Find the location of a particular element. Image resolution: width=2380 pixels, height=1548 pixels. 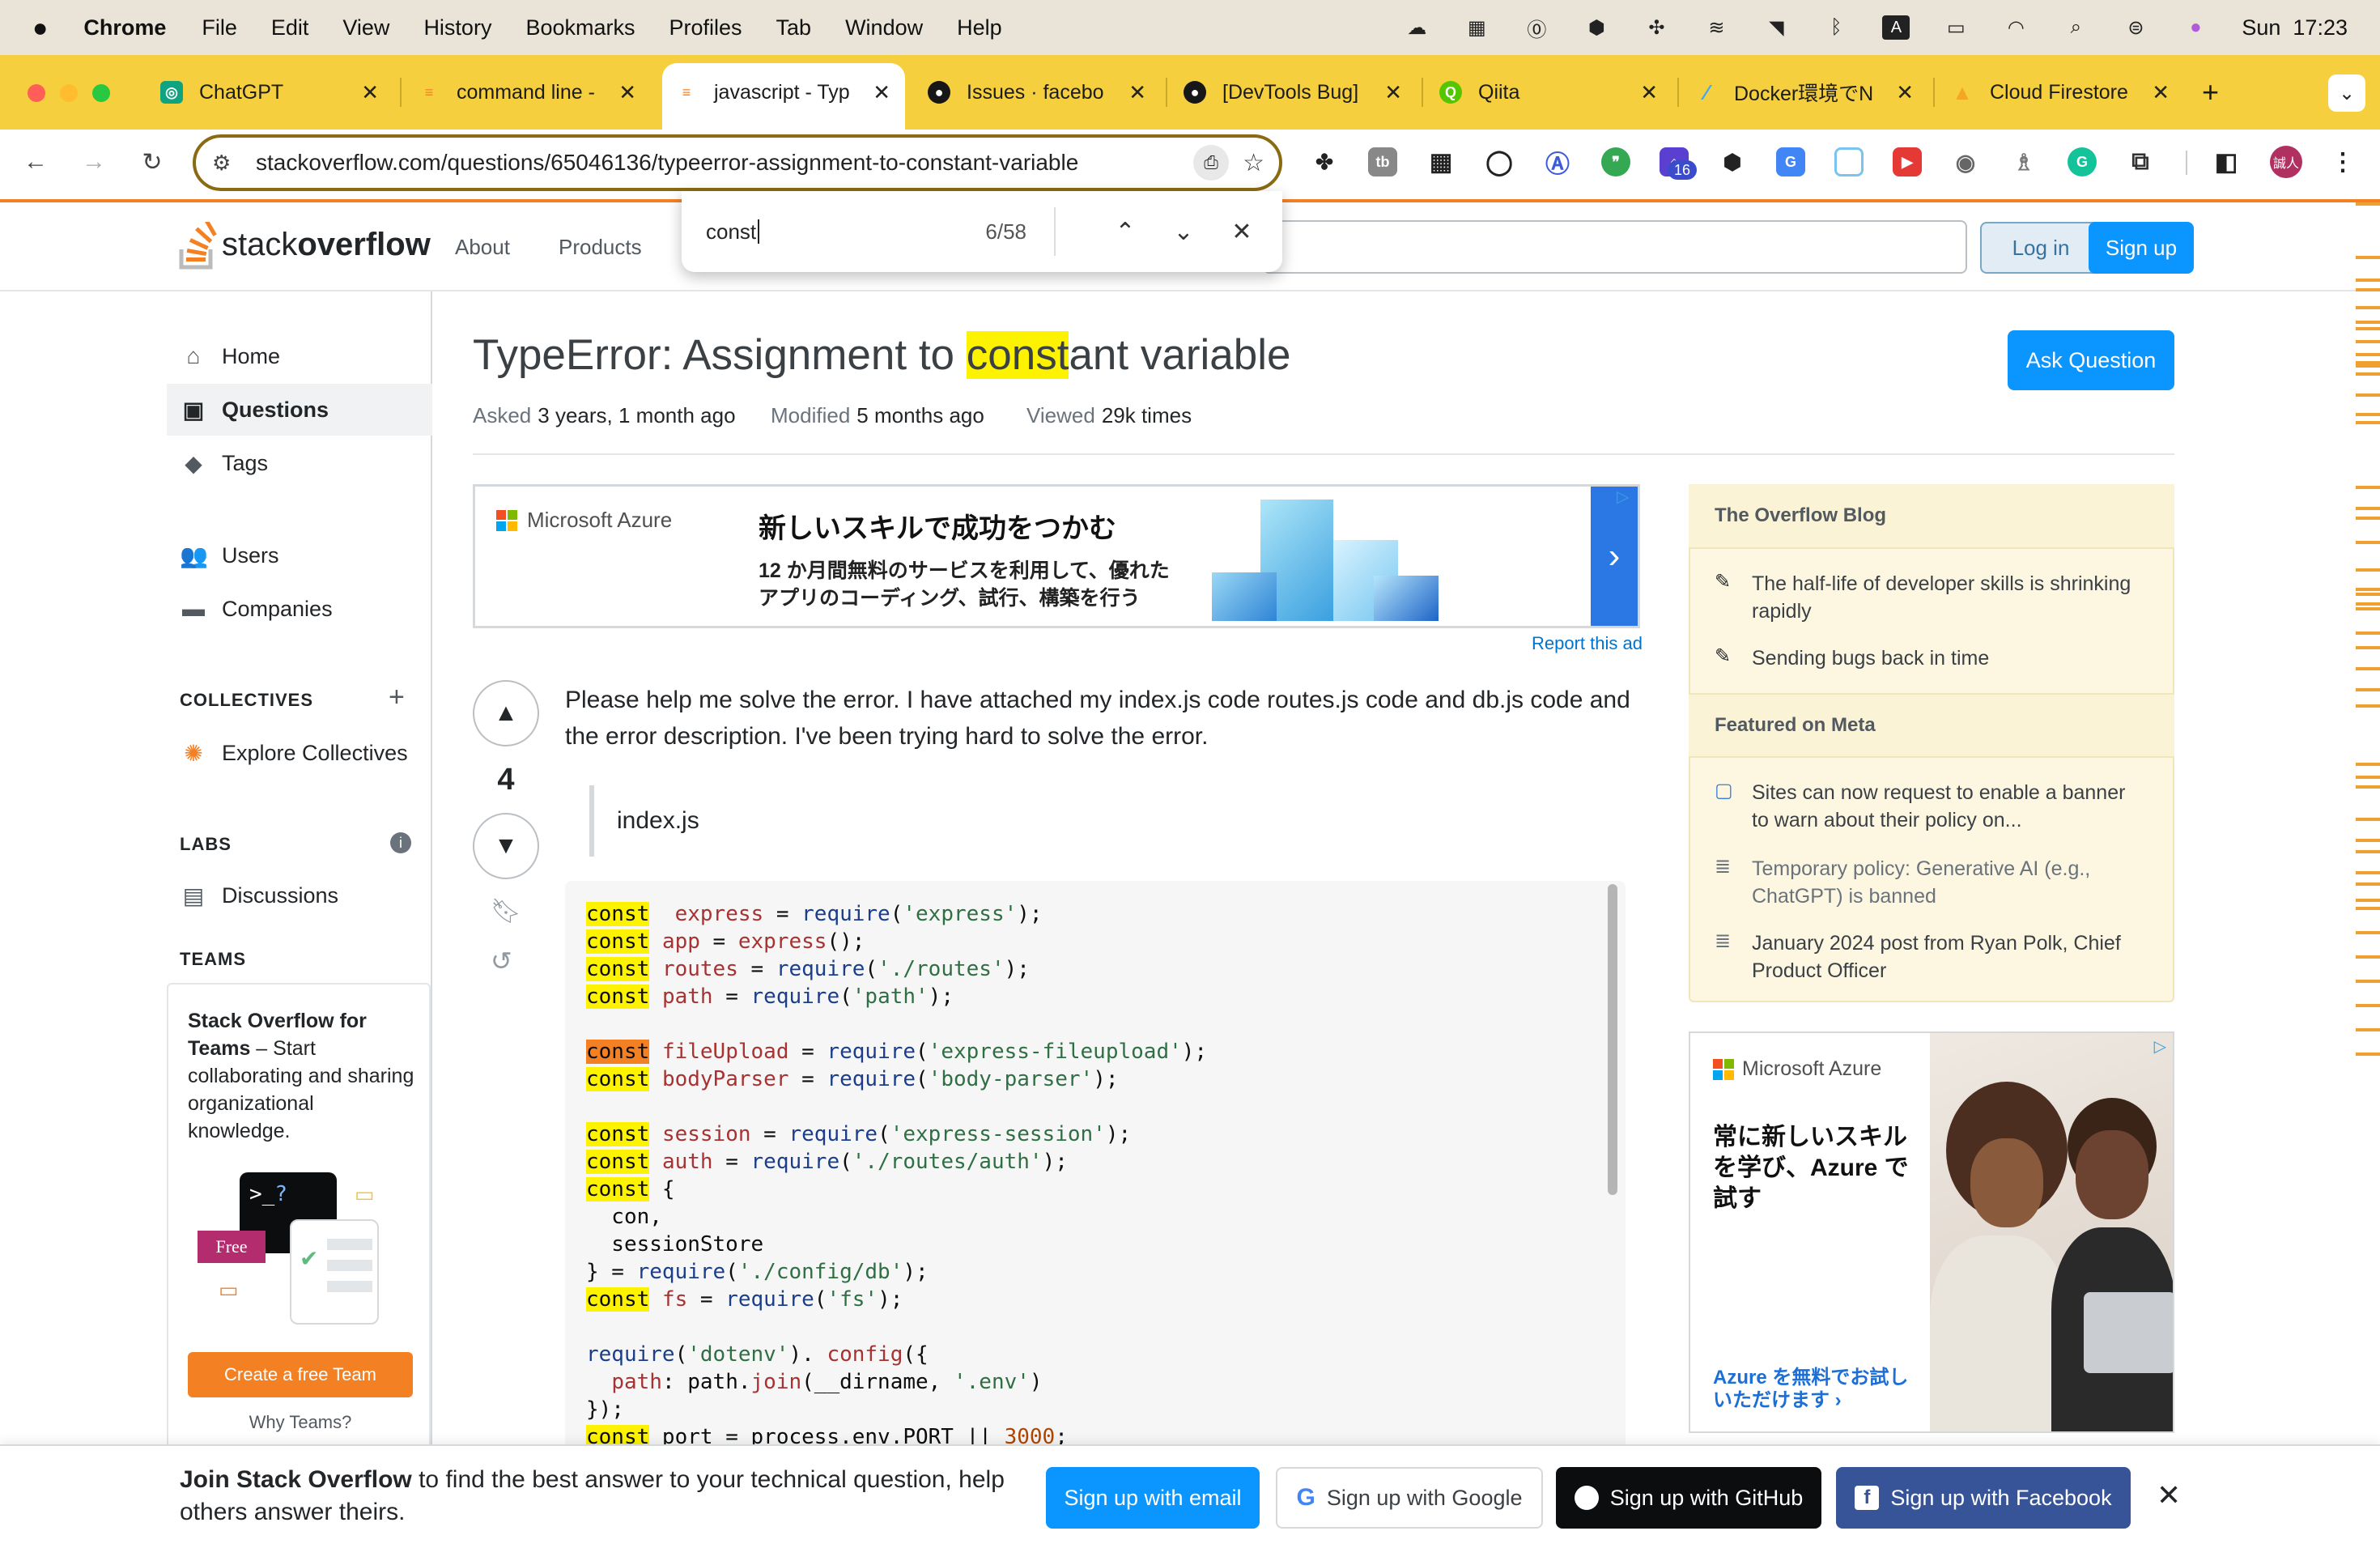

find-close-icon: ✕ is located at coordinates (1242, 232).